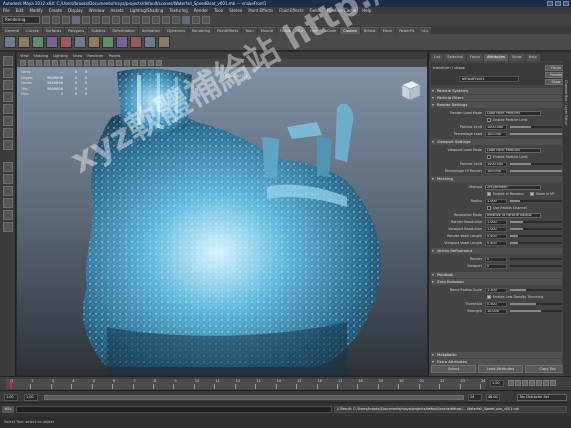 This screenshot has width=571, height=428. I want to click on time-ruler: 1 2 3 4 5 6 7 8 9 10 11 12 13 14 15 16 17 18 19 20 21 22 23 24, so click(246, 384).